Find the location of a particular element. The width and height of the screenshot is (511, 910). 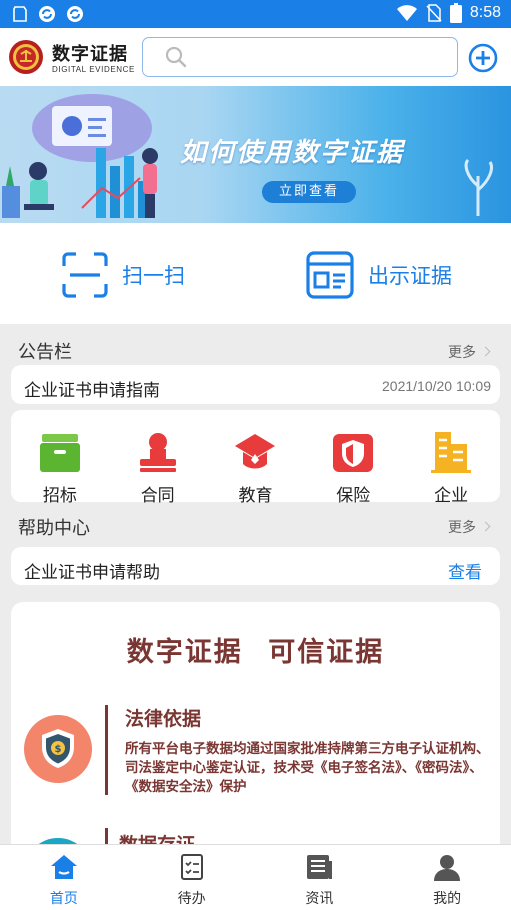

feature-headline: 数字证据 可信证据 is located at coordinates (255, 652).